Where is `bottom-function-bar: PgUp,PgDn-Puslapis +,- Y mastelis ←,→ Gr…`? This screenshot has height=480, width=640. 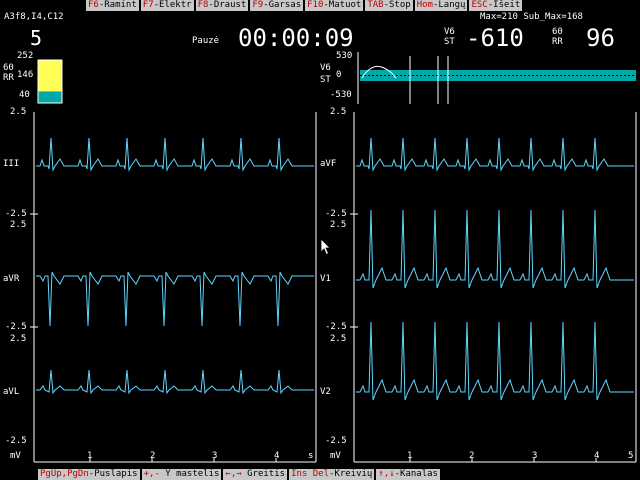
bottom-function-bar: PgUp,PgDn-Puslapis +,- Y mastelis ←,→ Gr… is located at coordinates (320, 474).